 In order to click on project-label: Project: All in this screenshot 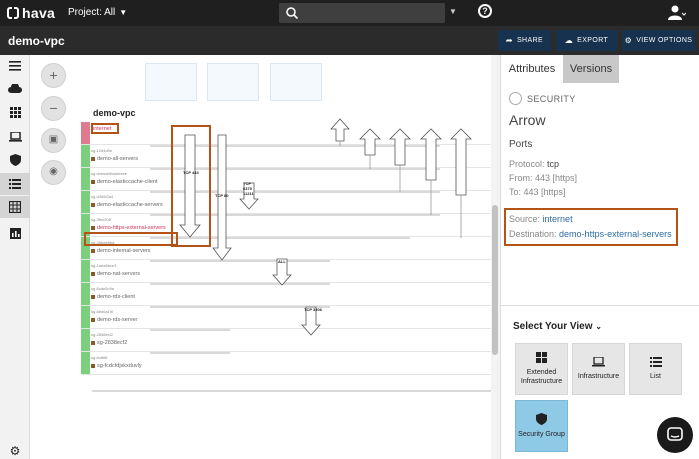, I will do `click(92, 12)`.